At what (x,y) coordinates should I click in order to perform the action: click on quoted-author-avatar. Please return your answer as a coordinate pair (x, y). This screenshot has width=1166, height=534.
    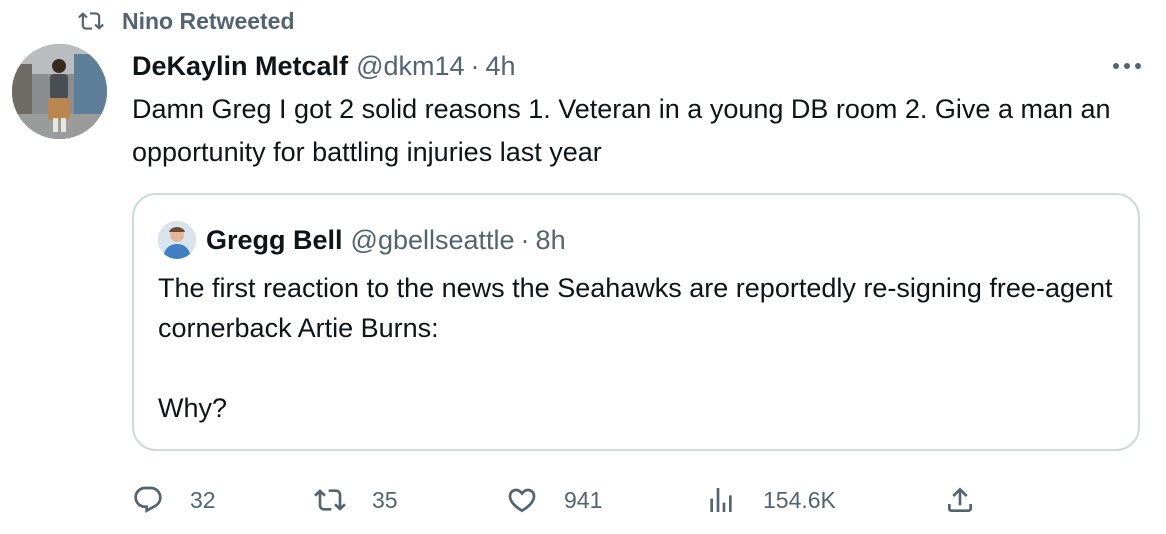
    Looking at the image, I should click on (177, 240).